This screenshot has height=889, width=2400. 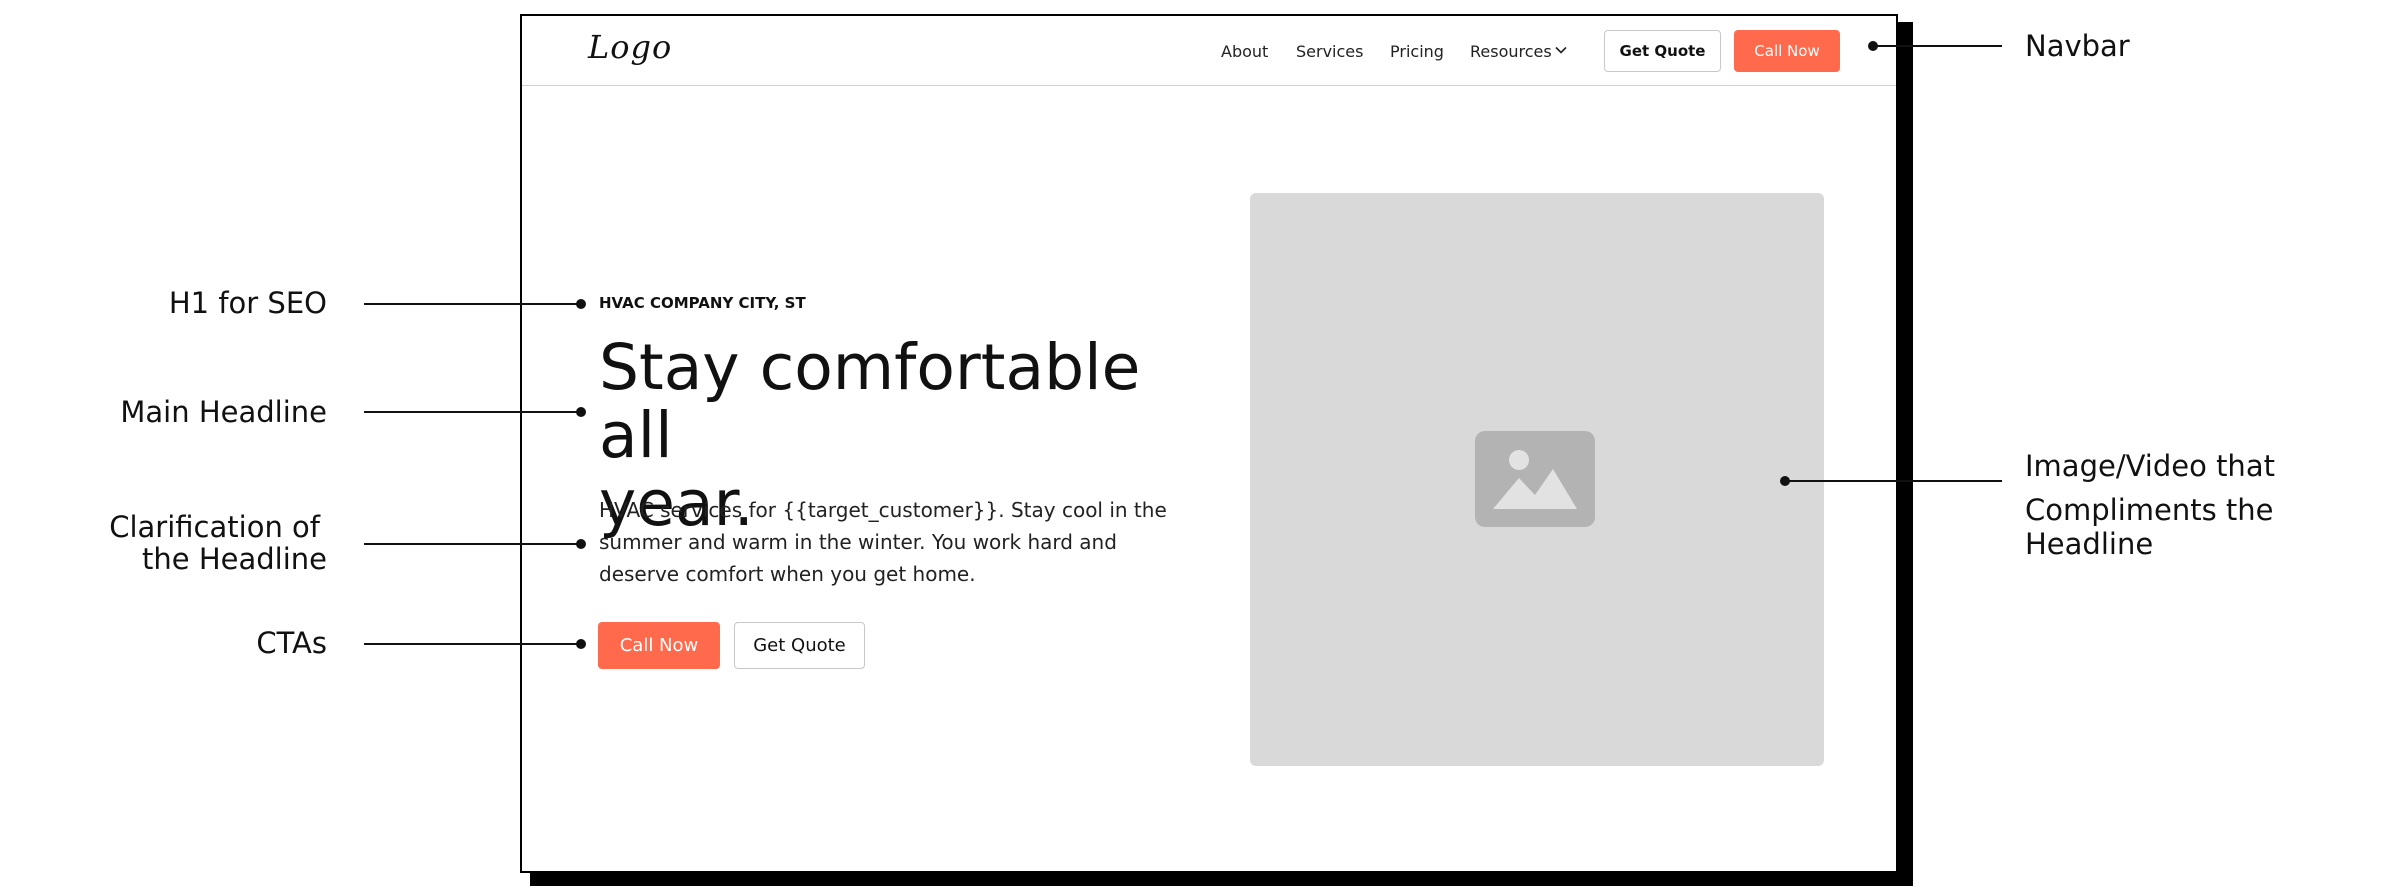 What do you see at coordinates (1662, 51) in the screenshot?
I see `nav-get-quote-button: Get Quote` at bounding box center [1662, 51].